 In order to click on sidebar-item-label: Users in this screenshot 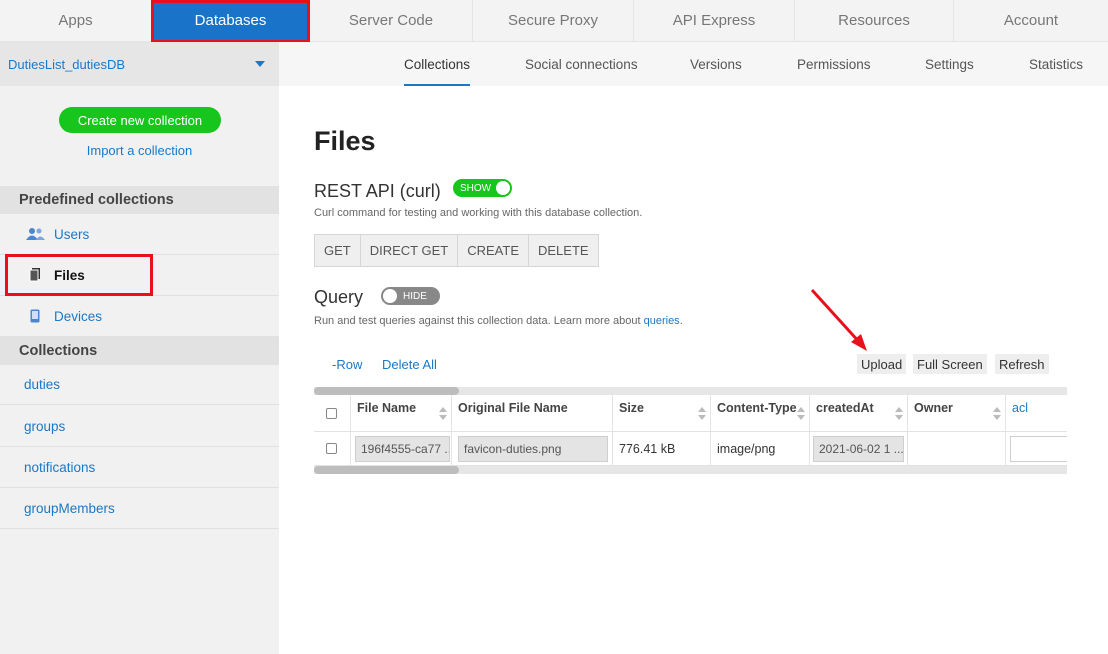, I will do `click(72, 234)`.